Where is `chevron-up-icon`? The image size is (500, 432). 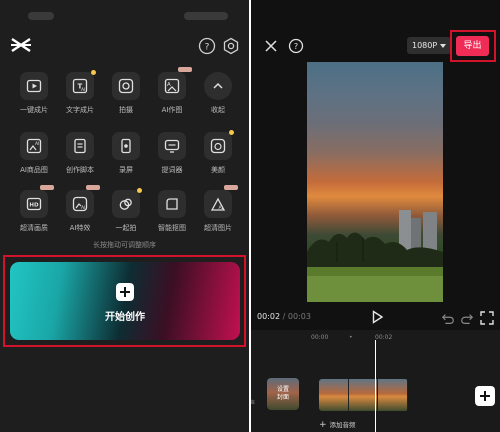 chevron-up-icon is located at coordinates (218, 86).